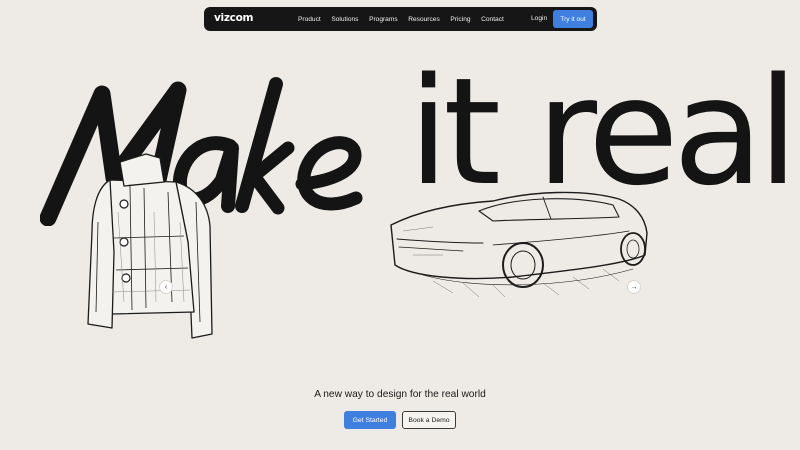 The image size is (800, 450). I want to click on get-started-button: Get Started, so click(370, 420).